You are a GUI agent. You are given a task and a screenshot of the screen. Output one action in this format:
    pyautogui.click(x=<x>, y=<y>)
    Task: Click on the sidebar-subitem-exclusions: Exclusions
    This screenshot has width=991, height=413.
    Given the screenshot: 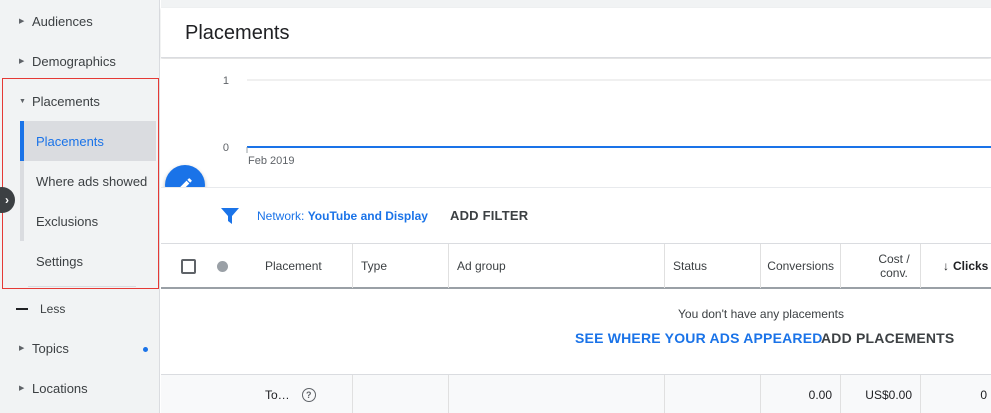 What is the action you would take?
    pyautogui.click(x=88, y=221)
    